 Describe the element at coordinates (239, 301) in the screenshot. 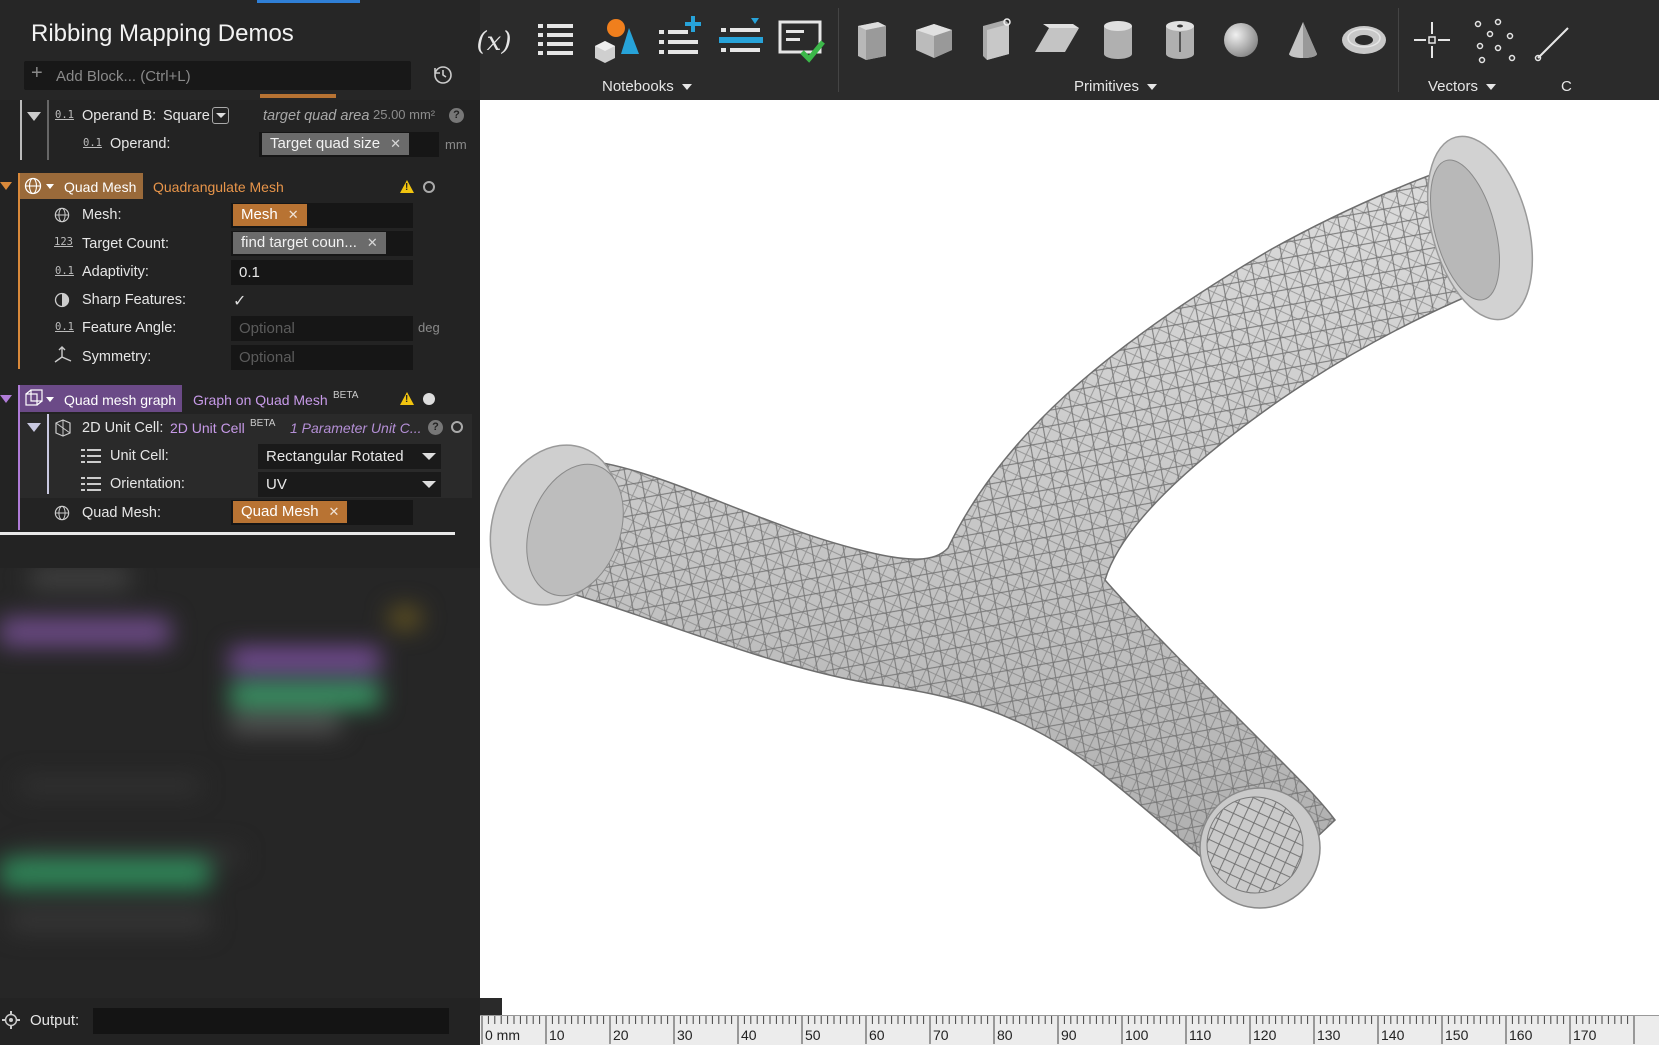

I see `sharp-features-checkbox: ✓` at that location.